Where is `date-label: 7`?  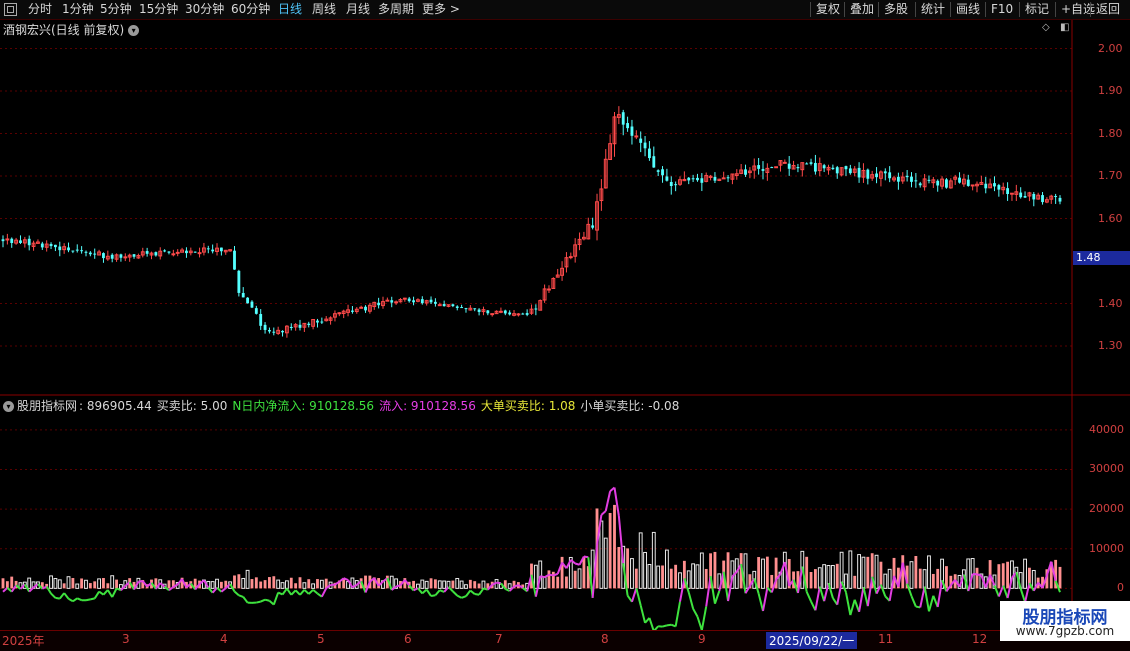
date-label: 7 is located at coordinates (499, 639).